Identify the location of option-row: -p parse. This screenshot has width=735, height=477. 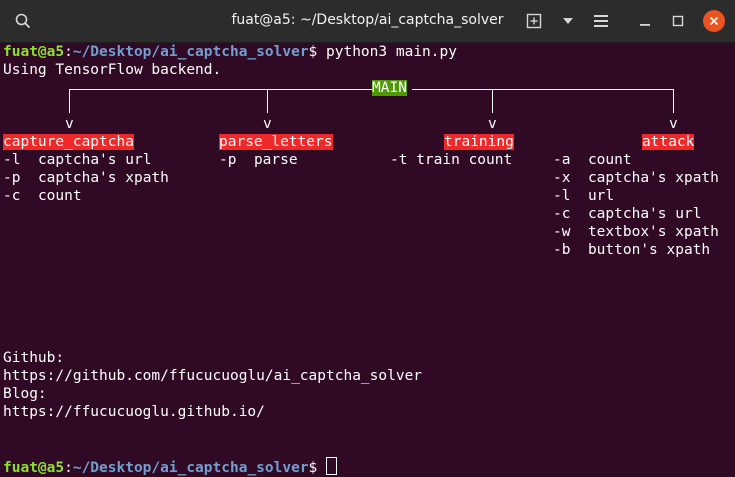
(258, 160).